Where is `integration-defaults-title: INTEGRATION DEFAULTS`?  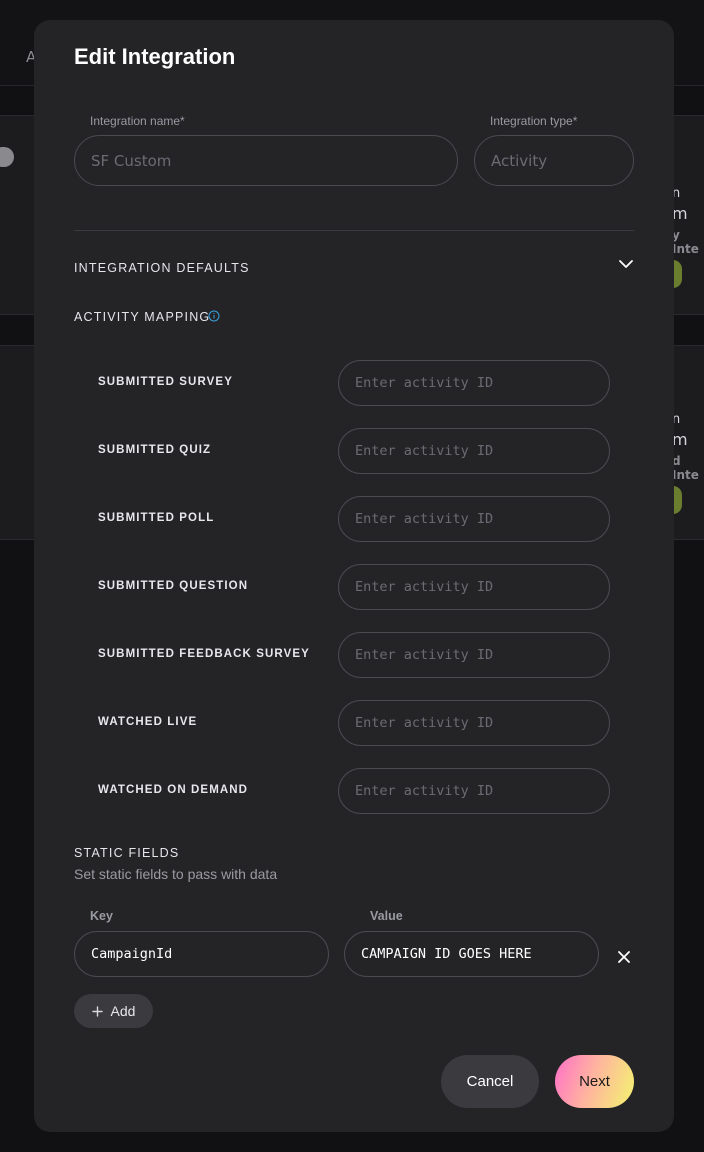
integration-defaults-title: INTEGRATION DEFAULTS is located at coordinates (162, 268).